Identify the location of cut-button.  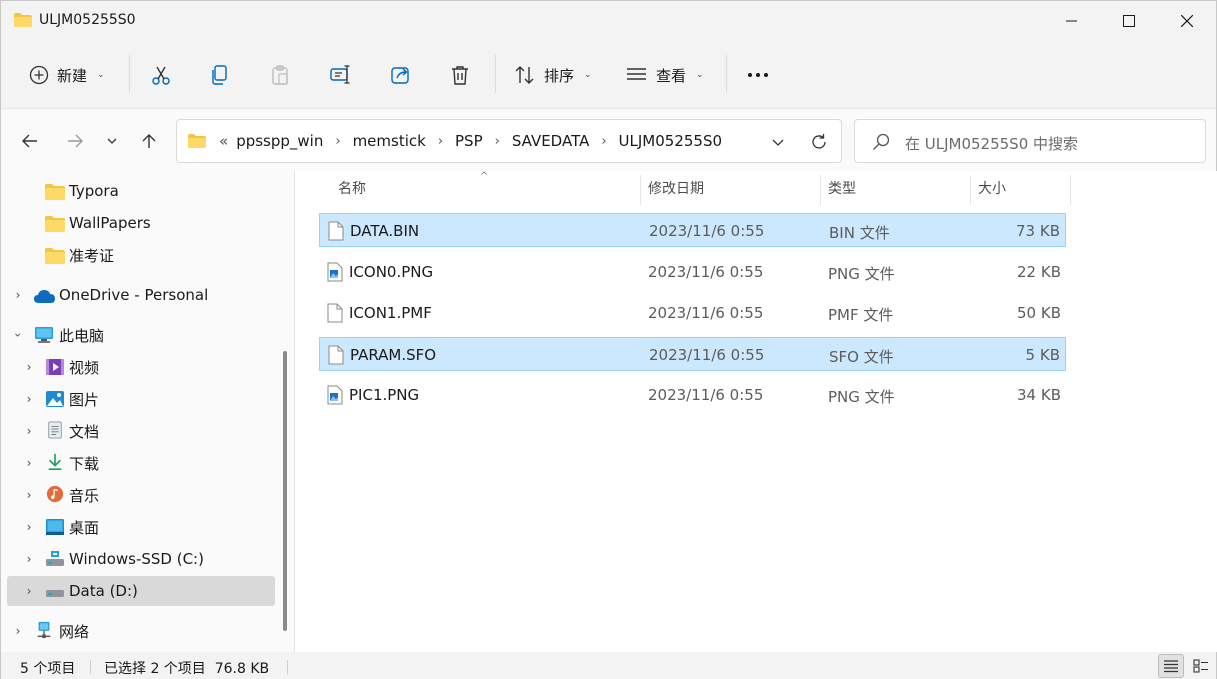
(161, 75).